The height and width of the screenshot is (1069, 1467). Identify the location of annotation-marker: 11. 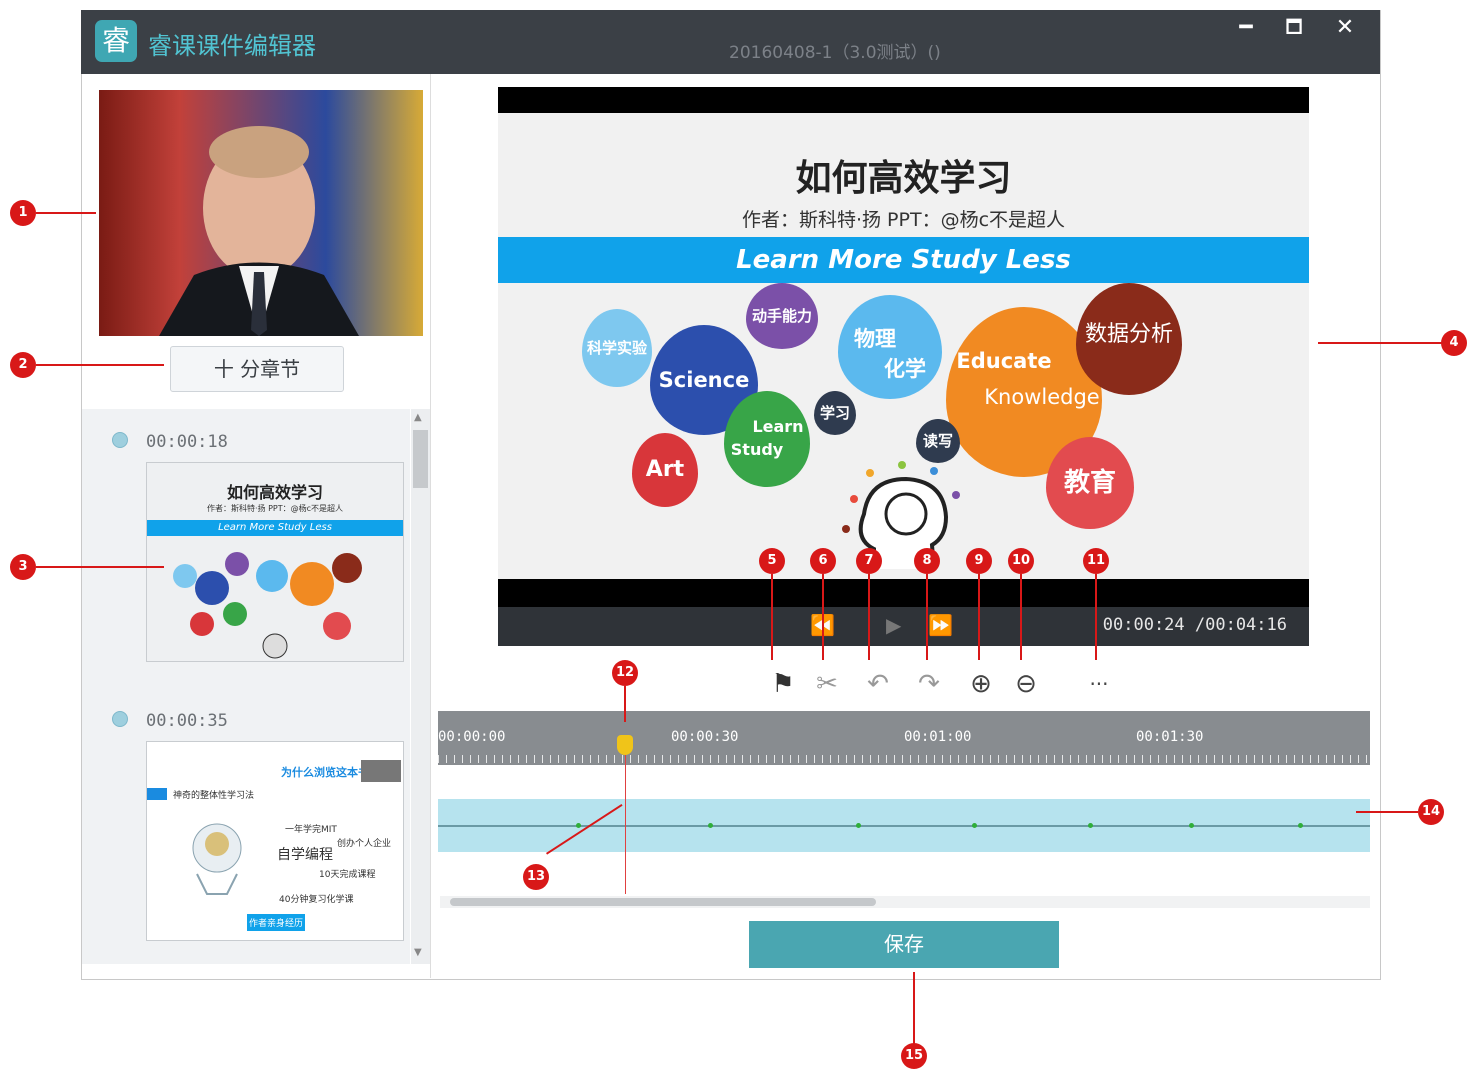
(1096, 561).